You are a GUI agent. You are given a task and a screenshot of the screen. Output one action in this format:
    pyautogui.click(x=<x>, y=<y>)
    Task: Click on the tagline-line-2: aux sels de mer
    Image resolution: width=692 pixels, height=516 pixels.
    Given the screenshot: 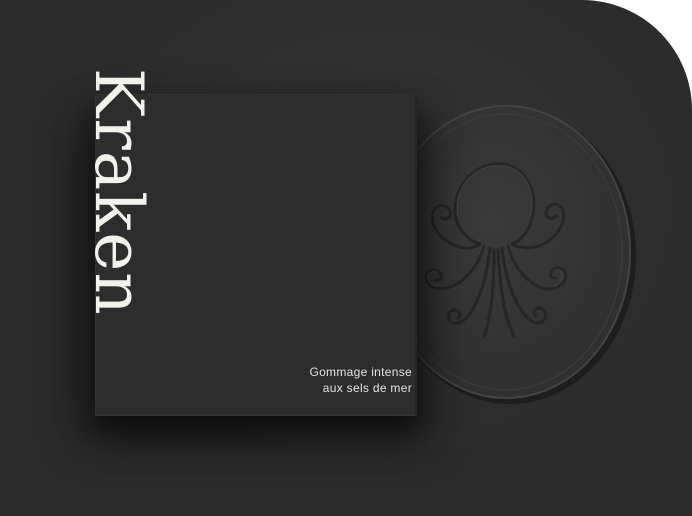 What is the action you would take?
    pyautogui.click(x=367, y=388)
    